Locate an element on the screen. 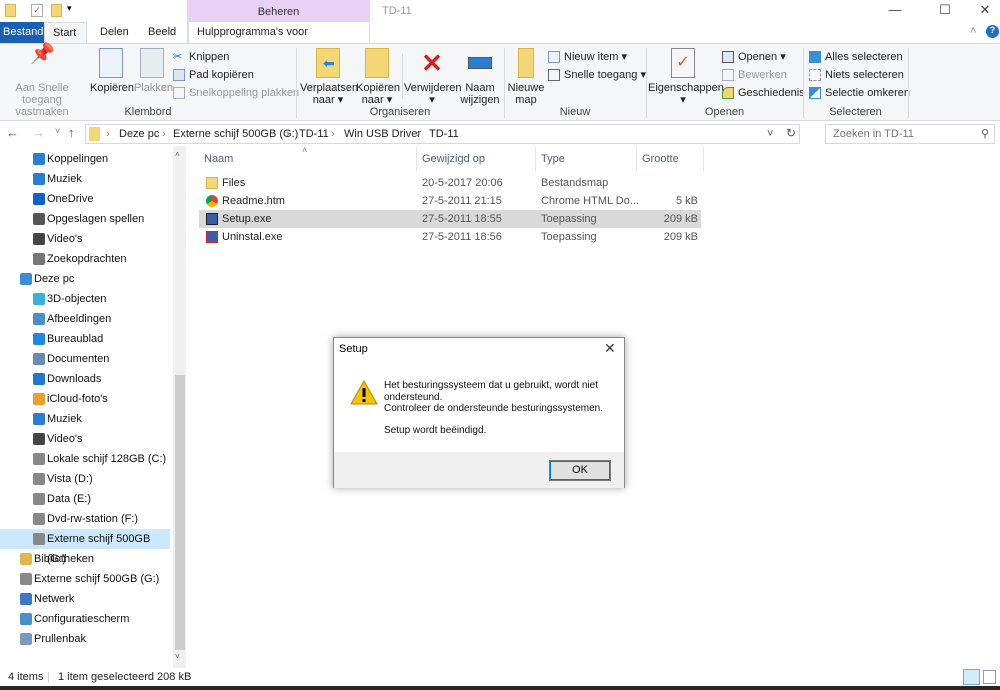  label: Pad kopiëren is located at coordinates (221, 75).